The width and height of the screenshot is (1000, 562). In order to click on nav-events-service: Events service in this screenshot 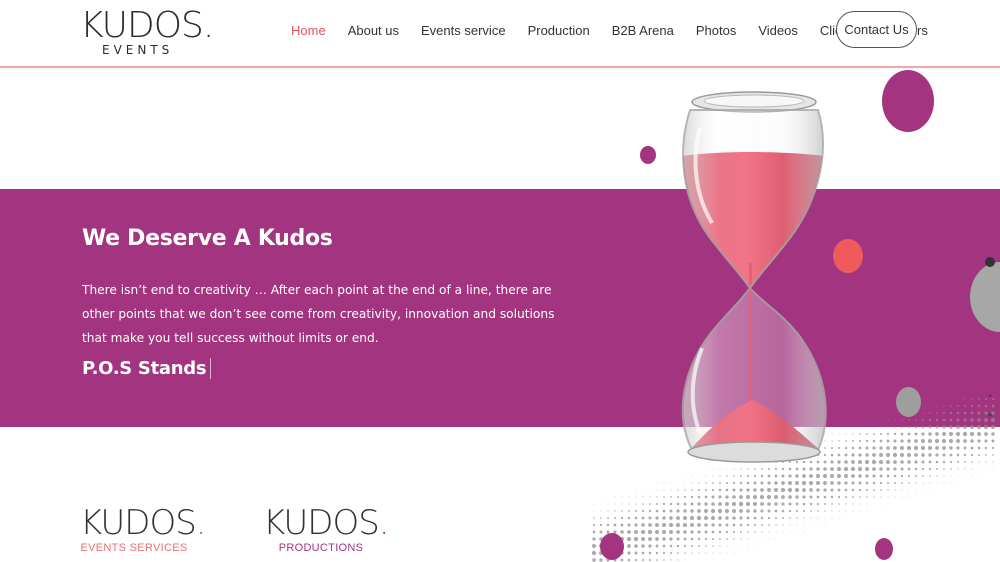, I will do `click(463, 30)`.